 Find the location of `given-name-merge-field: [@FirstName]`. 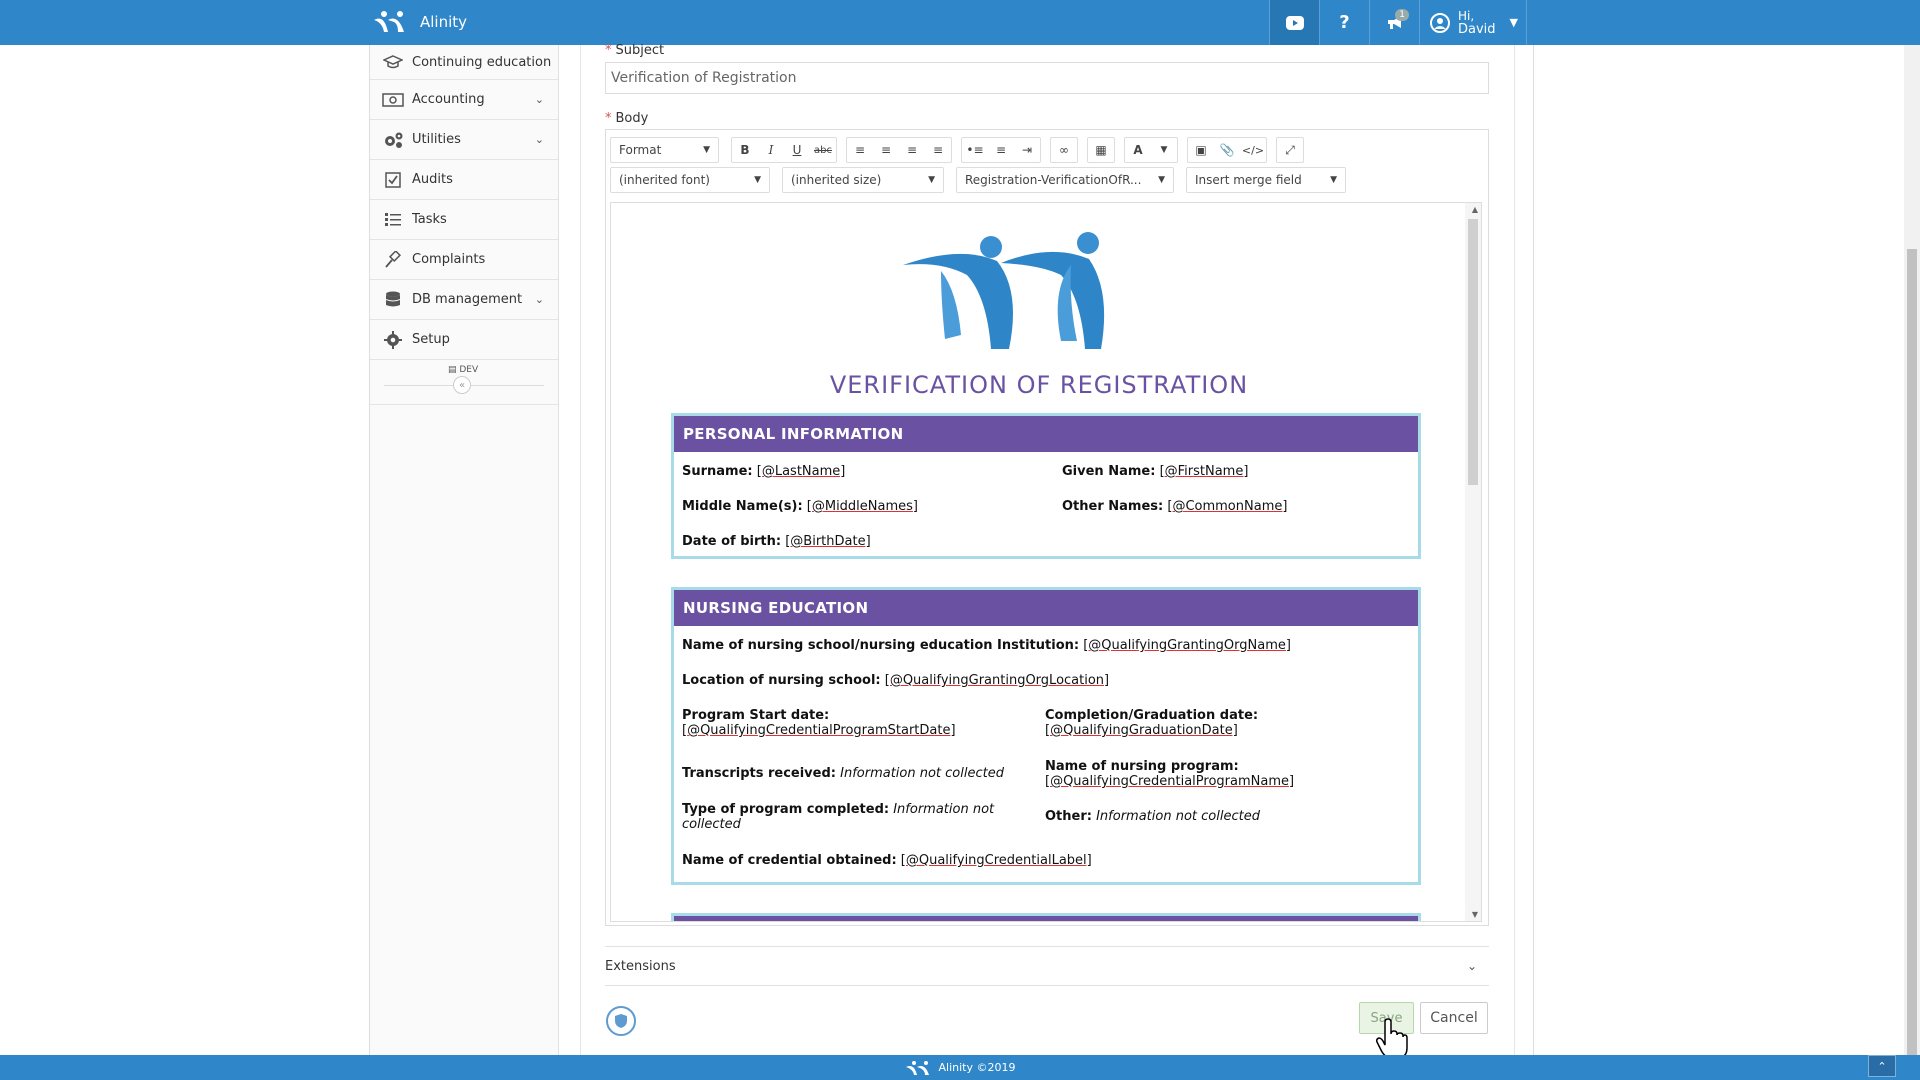

given-name-merge-field: [@FirstName] is located at coordinates (1204, 471).